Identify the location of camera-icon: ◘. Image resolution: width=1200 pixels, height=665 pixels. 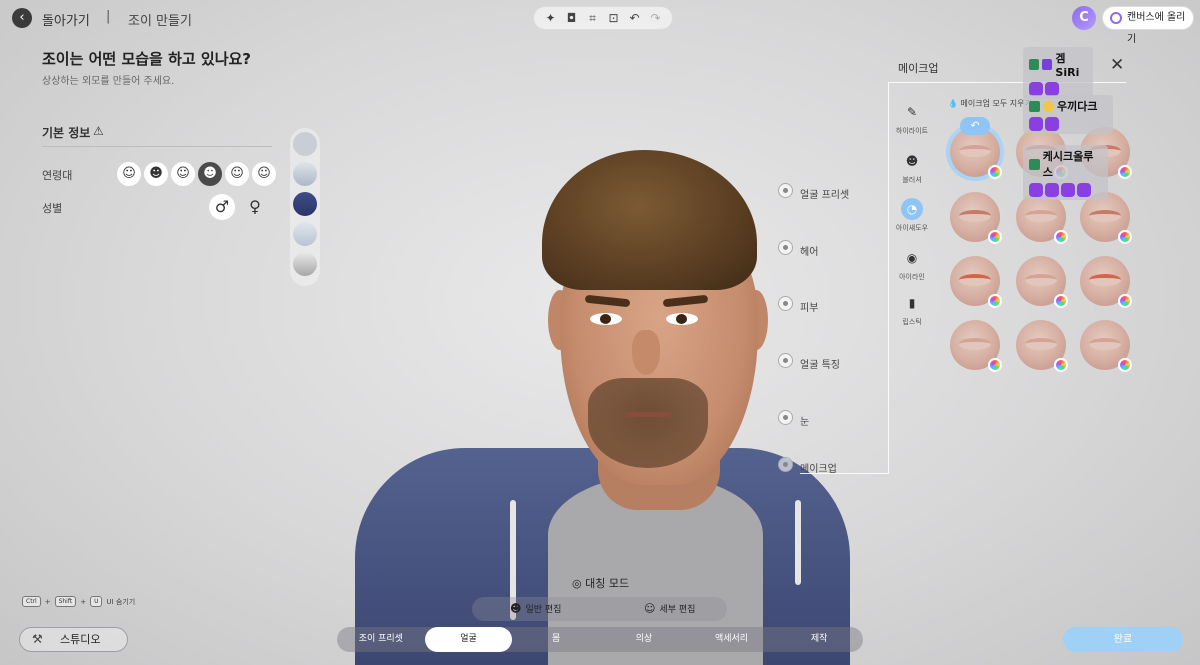
(572, 18).